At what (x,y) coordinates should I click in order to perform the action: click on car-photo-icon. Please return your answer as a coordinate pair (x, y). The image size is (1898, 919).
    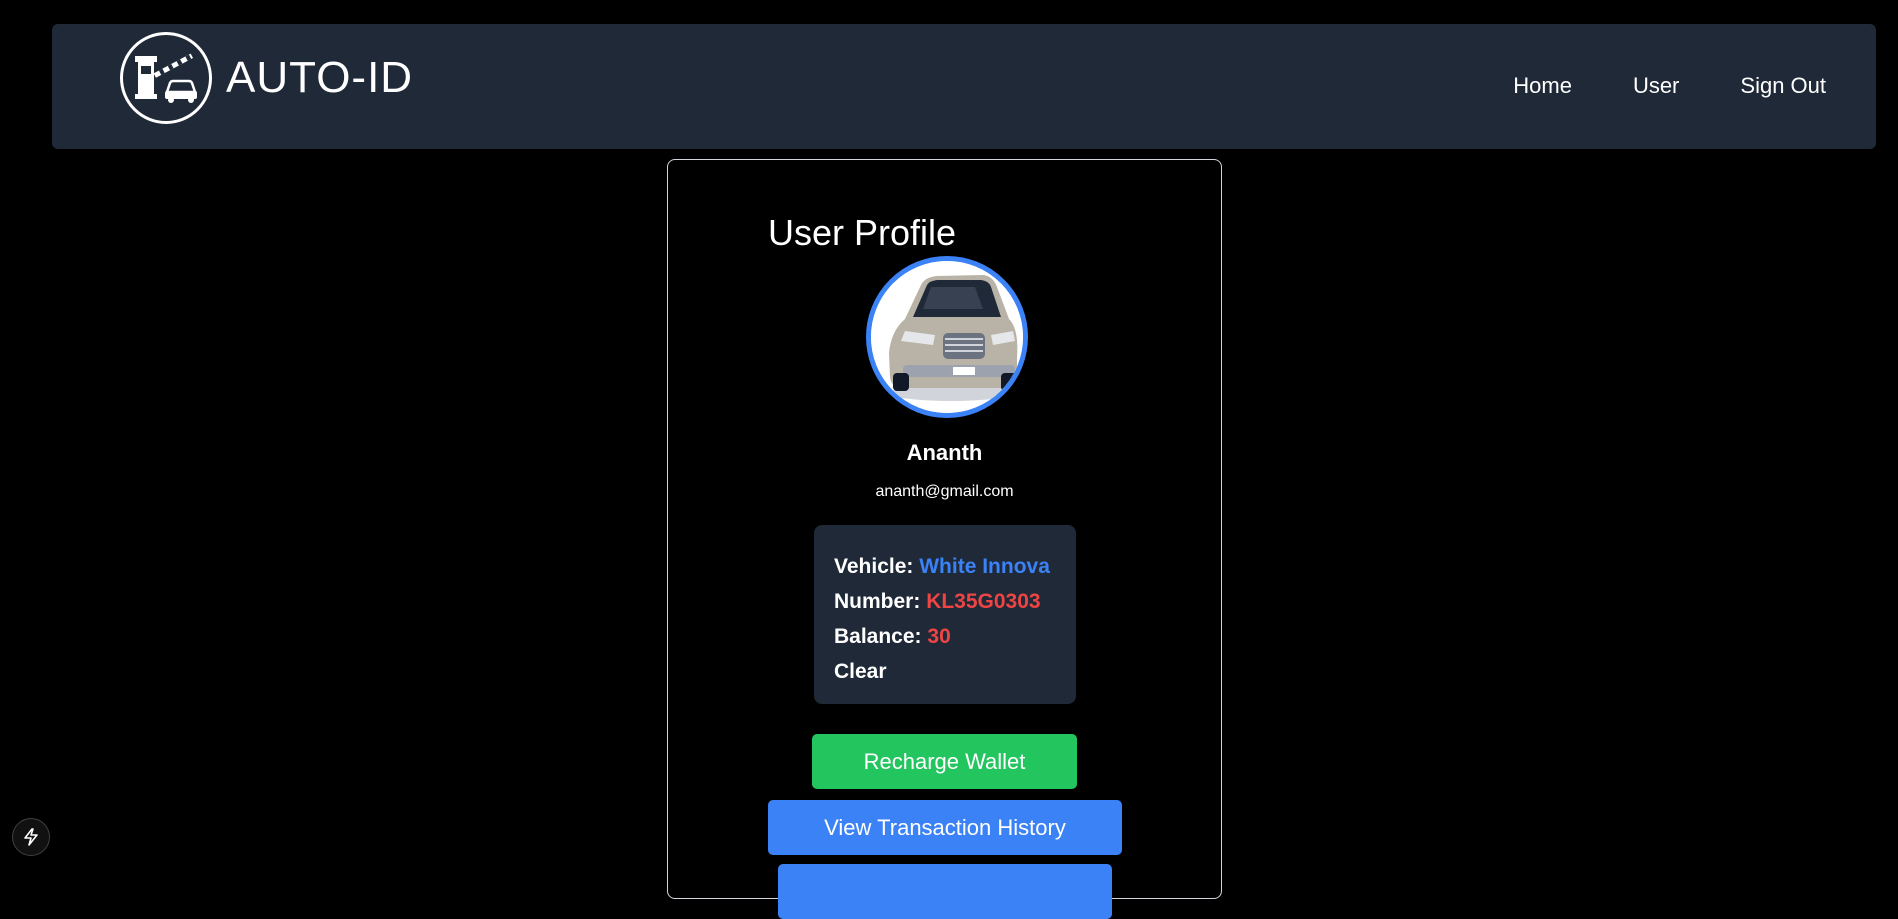
    Looking at the image, I should click on (947, 337).